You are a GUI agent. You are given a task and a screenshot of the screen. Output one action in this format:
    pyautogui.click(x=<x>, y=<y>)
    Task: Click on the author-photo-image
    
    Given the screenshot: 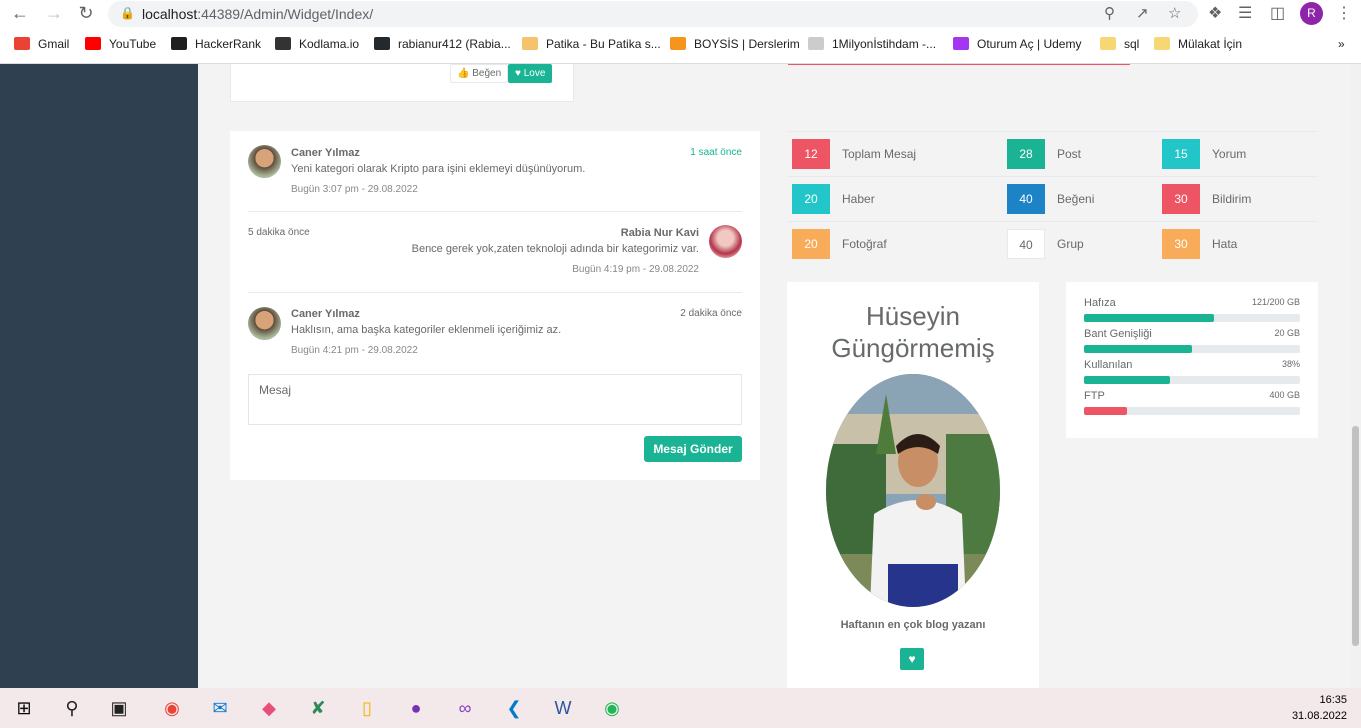 What is the action you would take?
    pyautogui.click(x=913, y=490)
    